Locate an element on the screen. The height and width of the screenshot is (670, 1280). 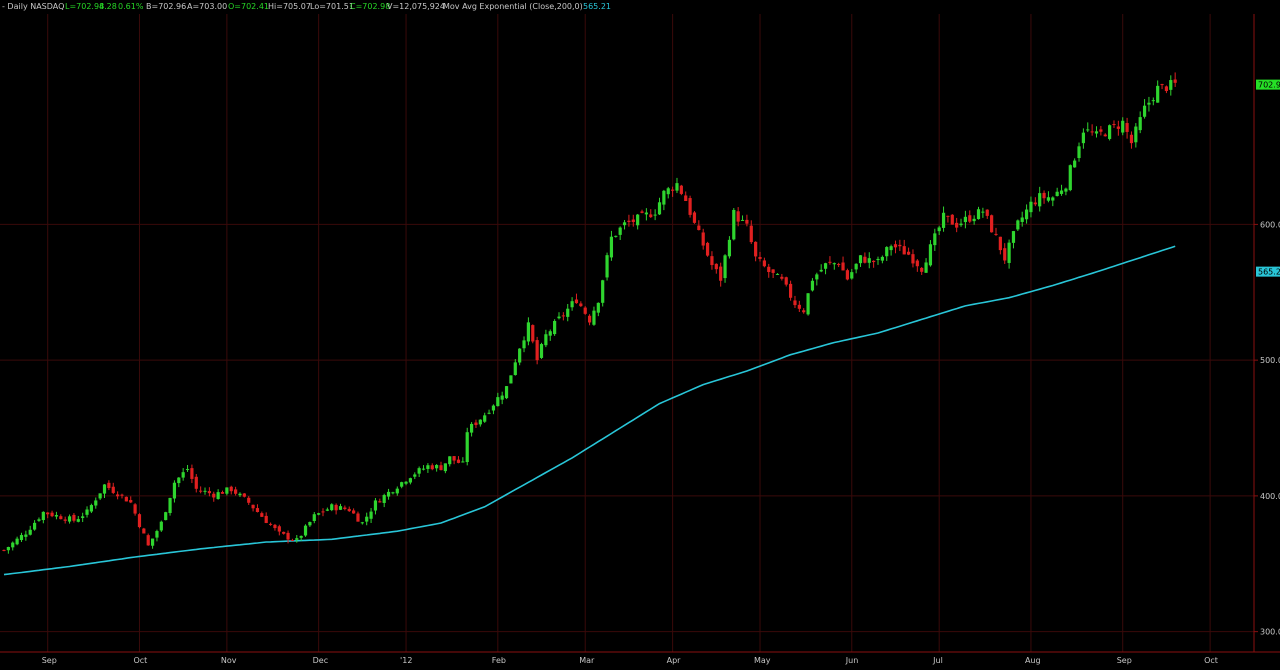
x-tick-label: Sep is located at coordinates (1124, 660).